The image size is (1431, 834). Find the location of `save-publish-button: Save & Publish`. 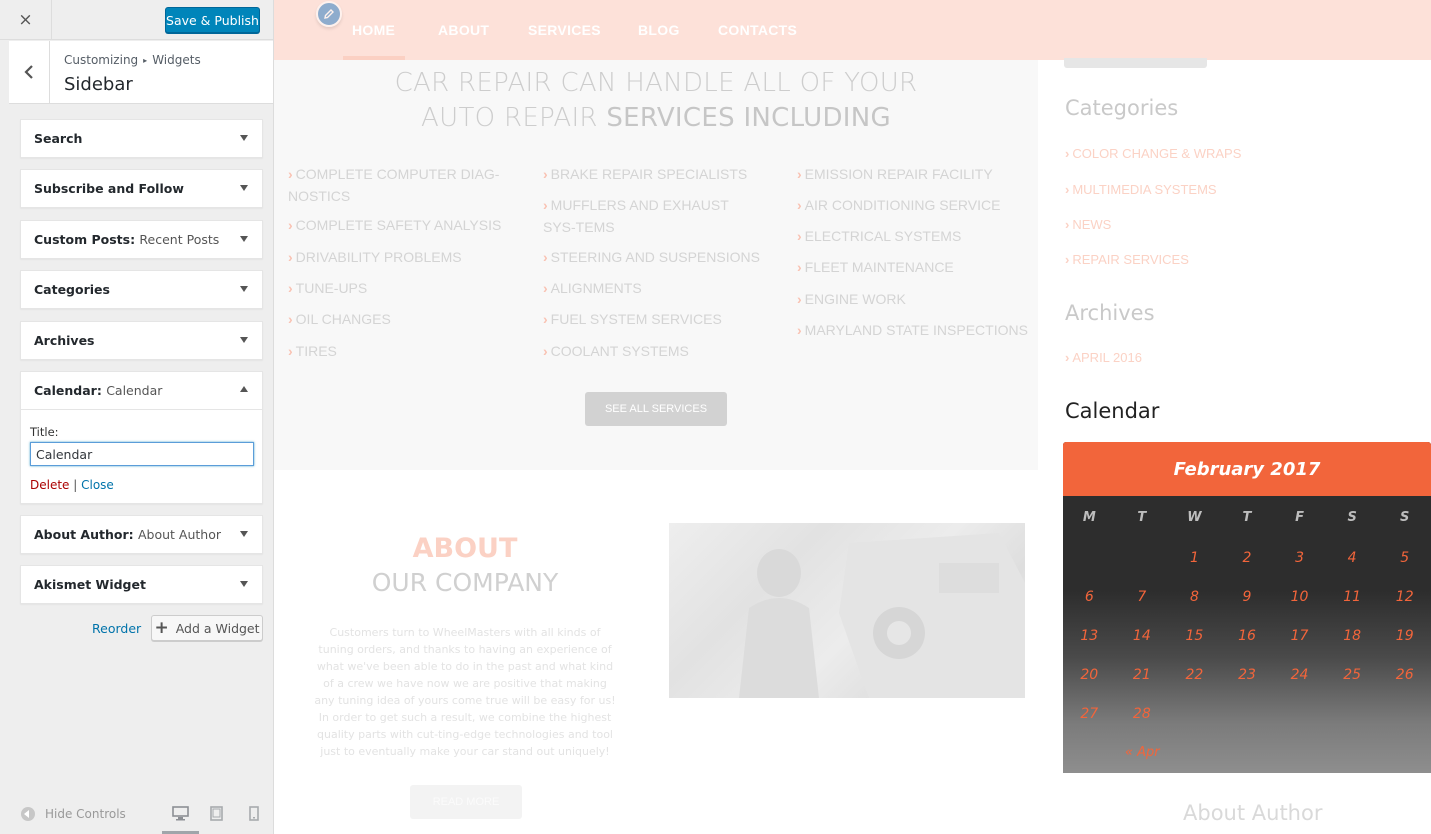

save-publish-button: Save & Publish is located at coordinates (212, 20).